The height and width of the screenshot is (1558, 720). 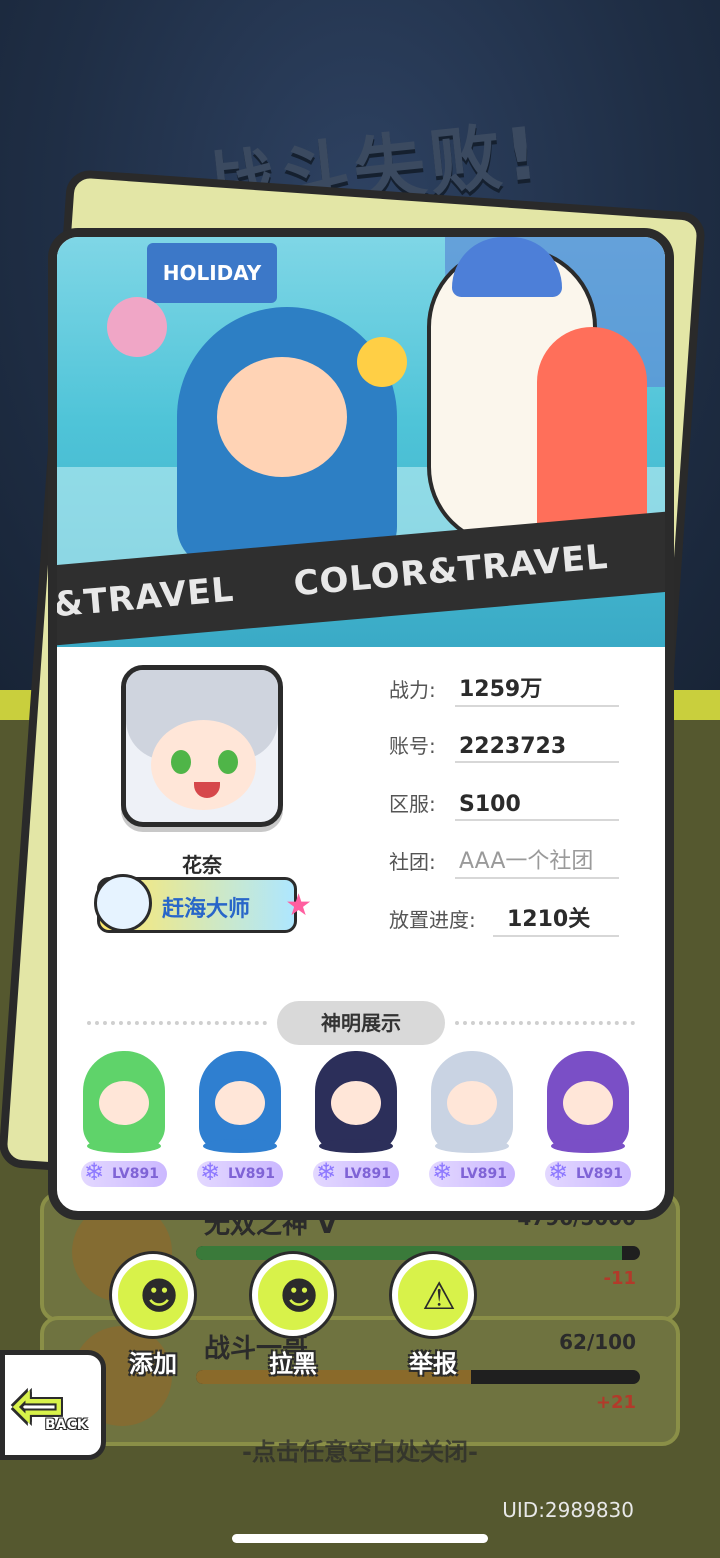 What do you see at coordinates (202, 746) in the screenshot?
I see `player-avatar` at bounding box center [202, 746].